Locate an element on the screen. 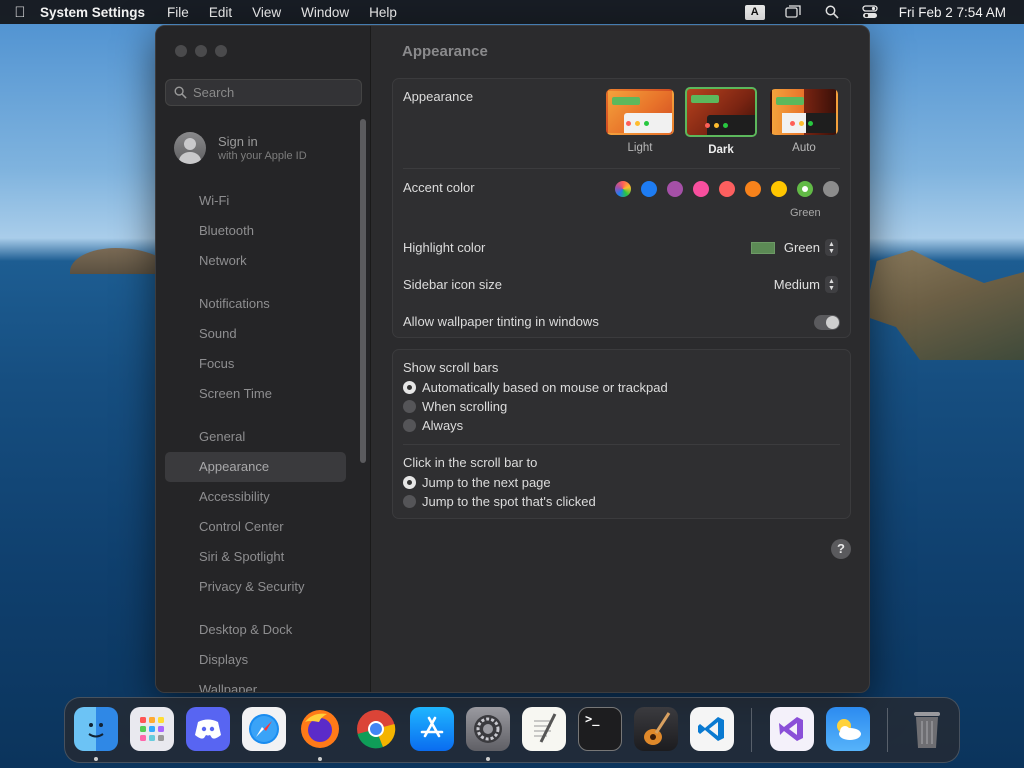 This screenshot has width=1024, height=768. accent-color-picker is located at coordinates (727, 189).